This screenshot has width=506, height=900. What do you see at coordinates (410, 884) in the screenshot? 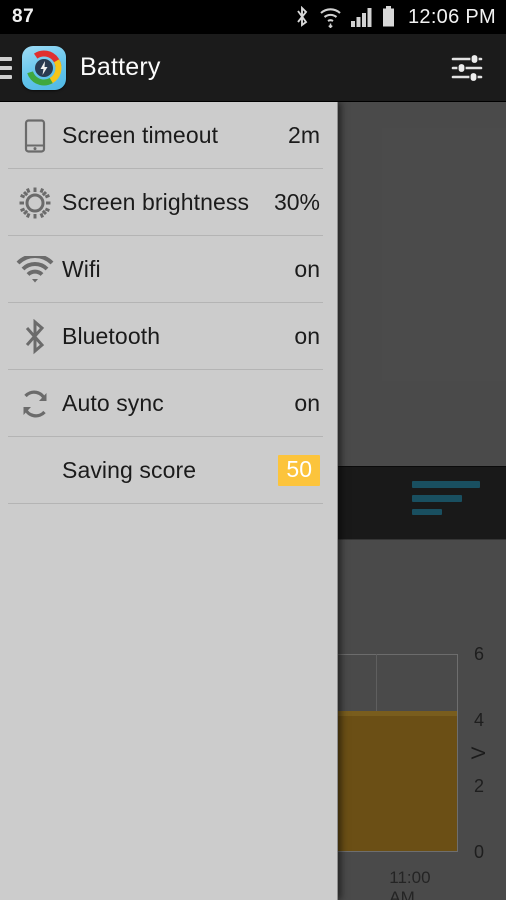
I see `chart-xtick-label: 11:00 AM` at bounding box center [410, 884].